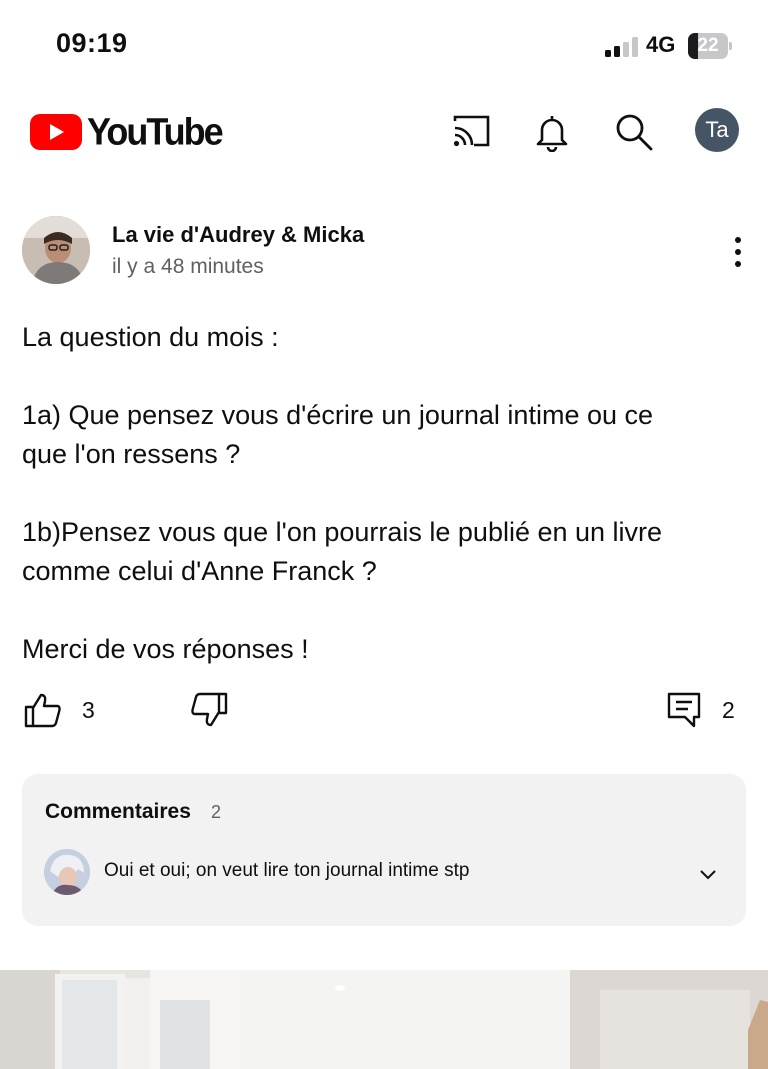 The height and width of the screenshot is (1069, 768). Describe the element at coordinates (384, 1019) in the screenshot. I see `next-post-image` at that location.